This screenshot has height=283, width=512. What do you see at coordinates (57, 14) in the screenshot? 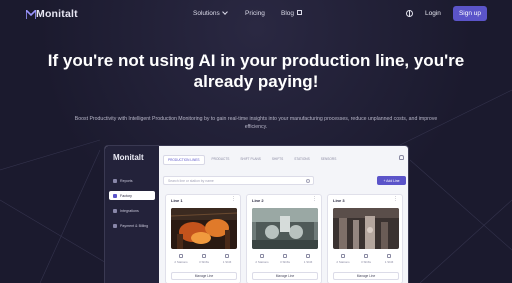
I see `brand-name: Monitalt` at bounding box center [57, 14].